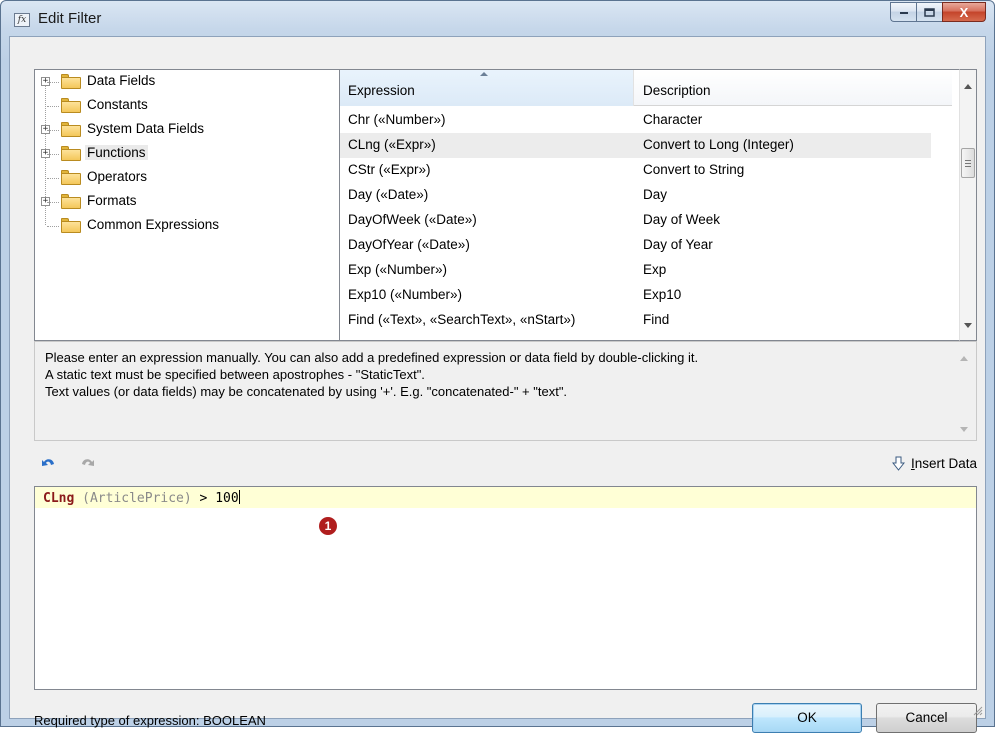 This screenshot has width=995, height=733. I want to click on cell-description: Convert to String, so click(694, 169).